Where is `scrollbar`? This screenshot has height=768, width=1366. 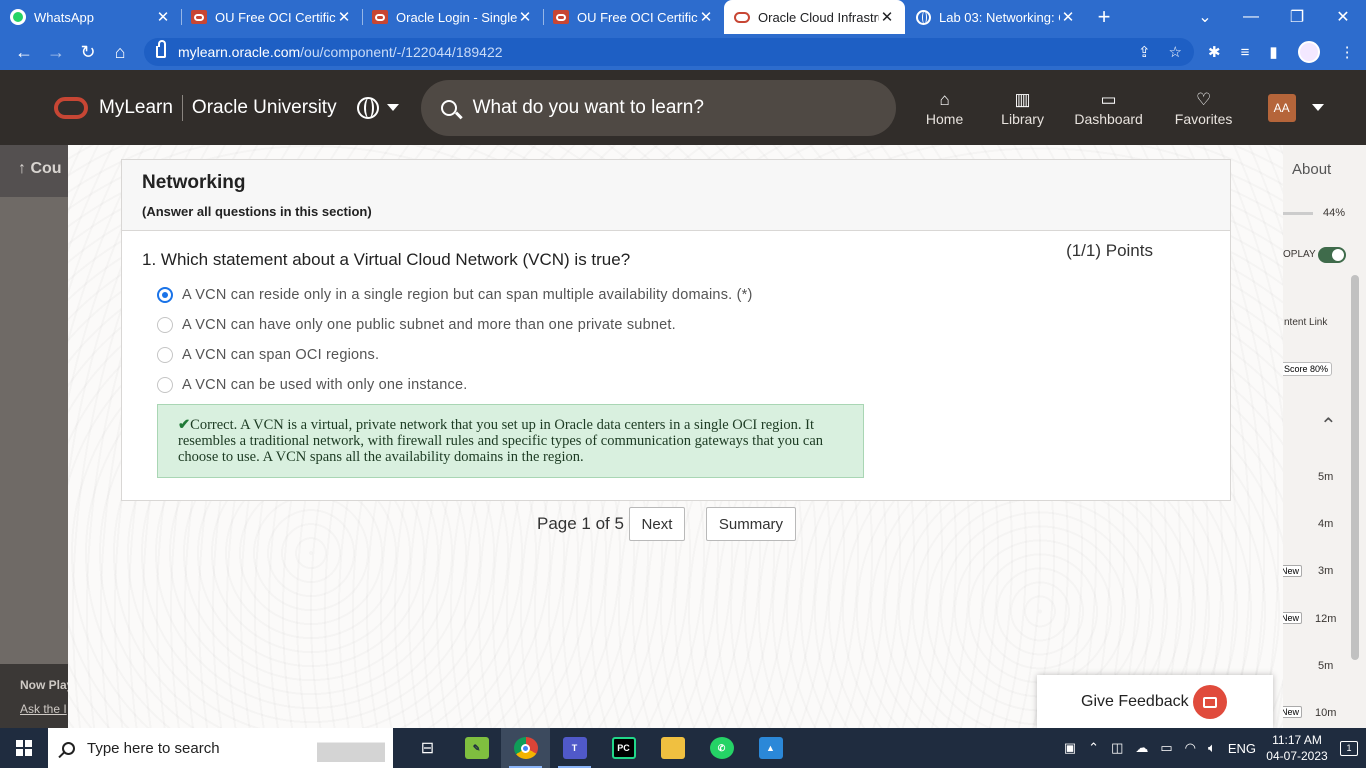
scrollbar is located at coordinates (1355, 467).